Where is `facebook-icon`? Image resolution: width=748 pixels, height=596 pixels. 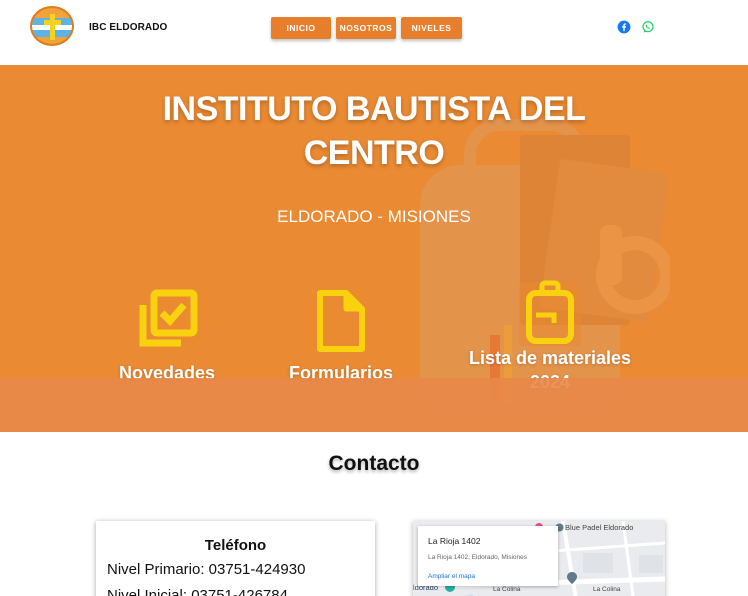 facebook-icon is located at coordinates (624, 27).